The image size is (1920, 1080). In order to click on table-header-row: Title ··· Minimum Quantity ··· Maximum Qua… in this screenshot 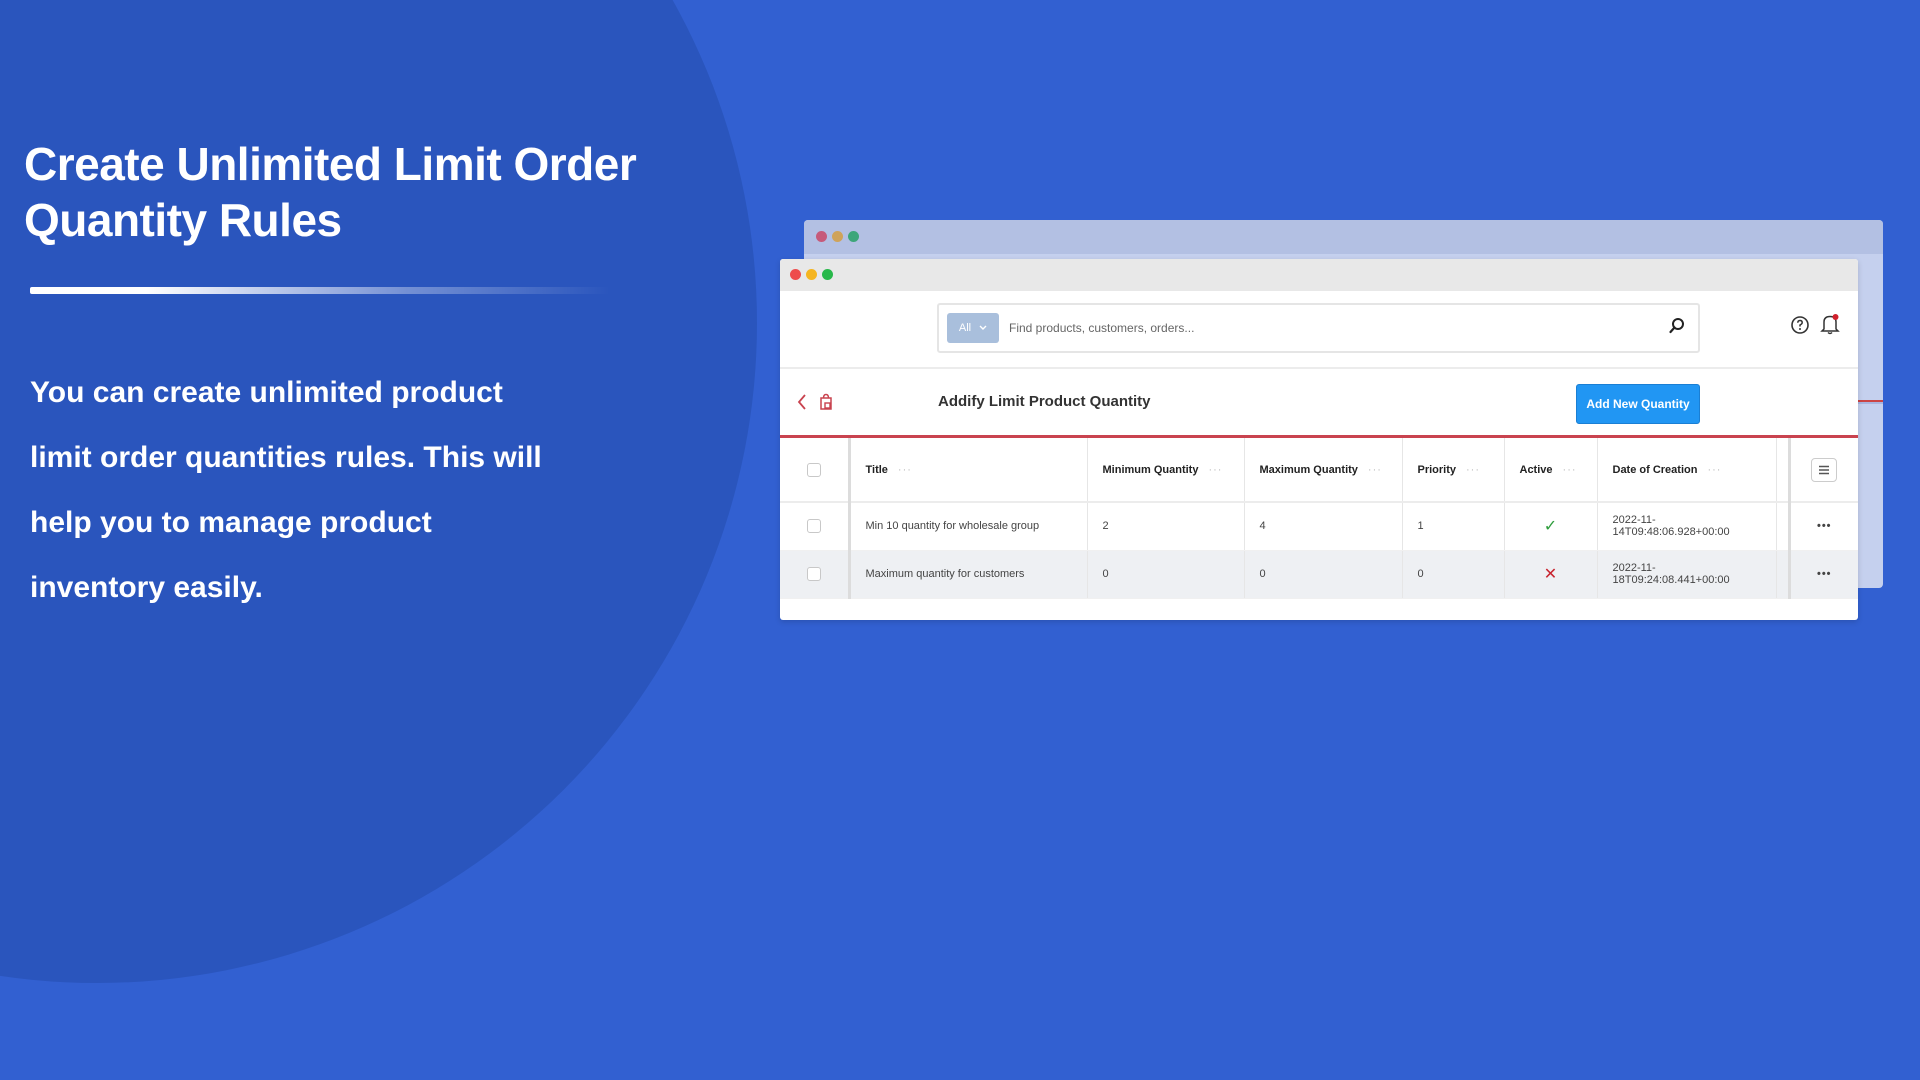, I will do `click(1319, 470)`.